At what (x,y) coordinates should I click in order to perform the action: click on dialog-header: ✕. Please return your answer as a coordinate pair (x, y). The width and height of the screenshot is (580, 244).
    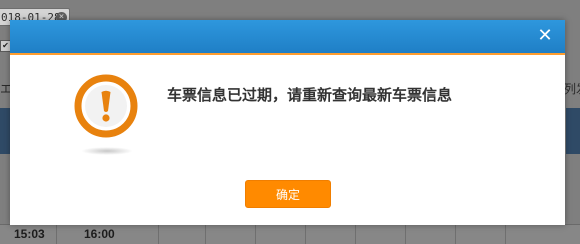
    Looking at the image, I should click on (287, 37).